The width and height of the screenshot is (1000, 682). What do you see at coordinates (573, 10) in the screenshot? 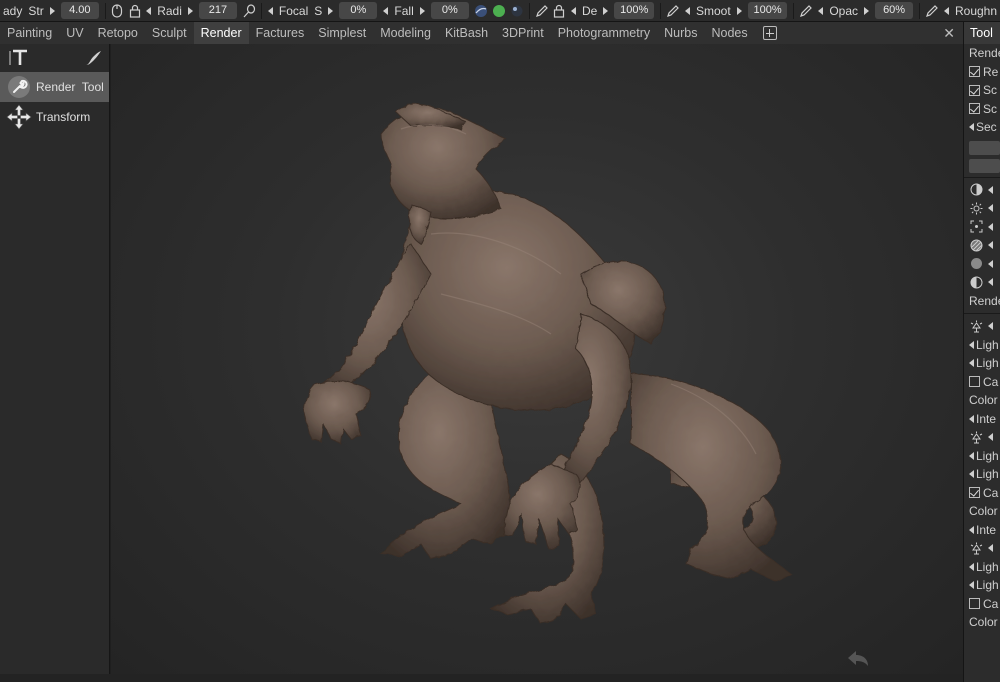
I see `depth-arrow-left-icon` at bounding box center [573, 10].